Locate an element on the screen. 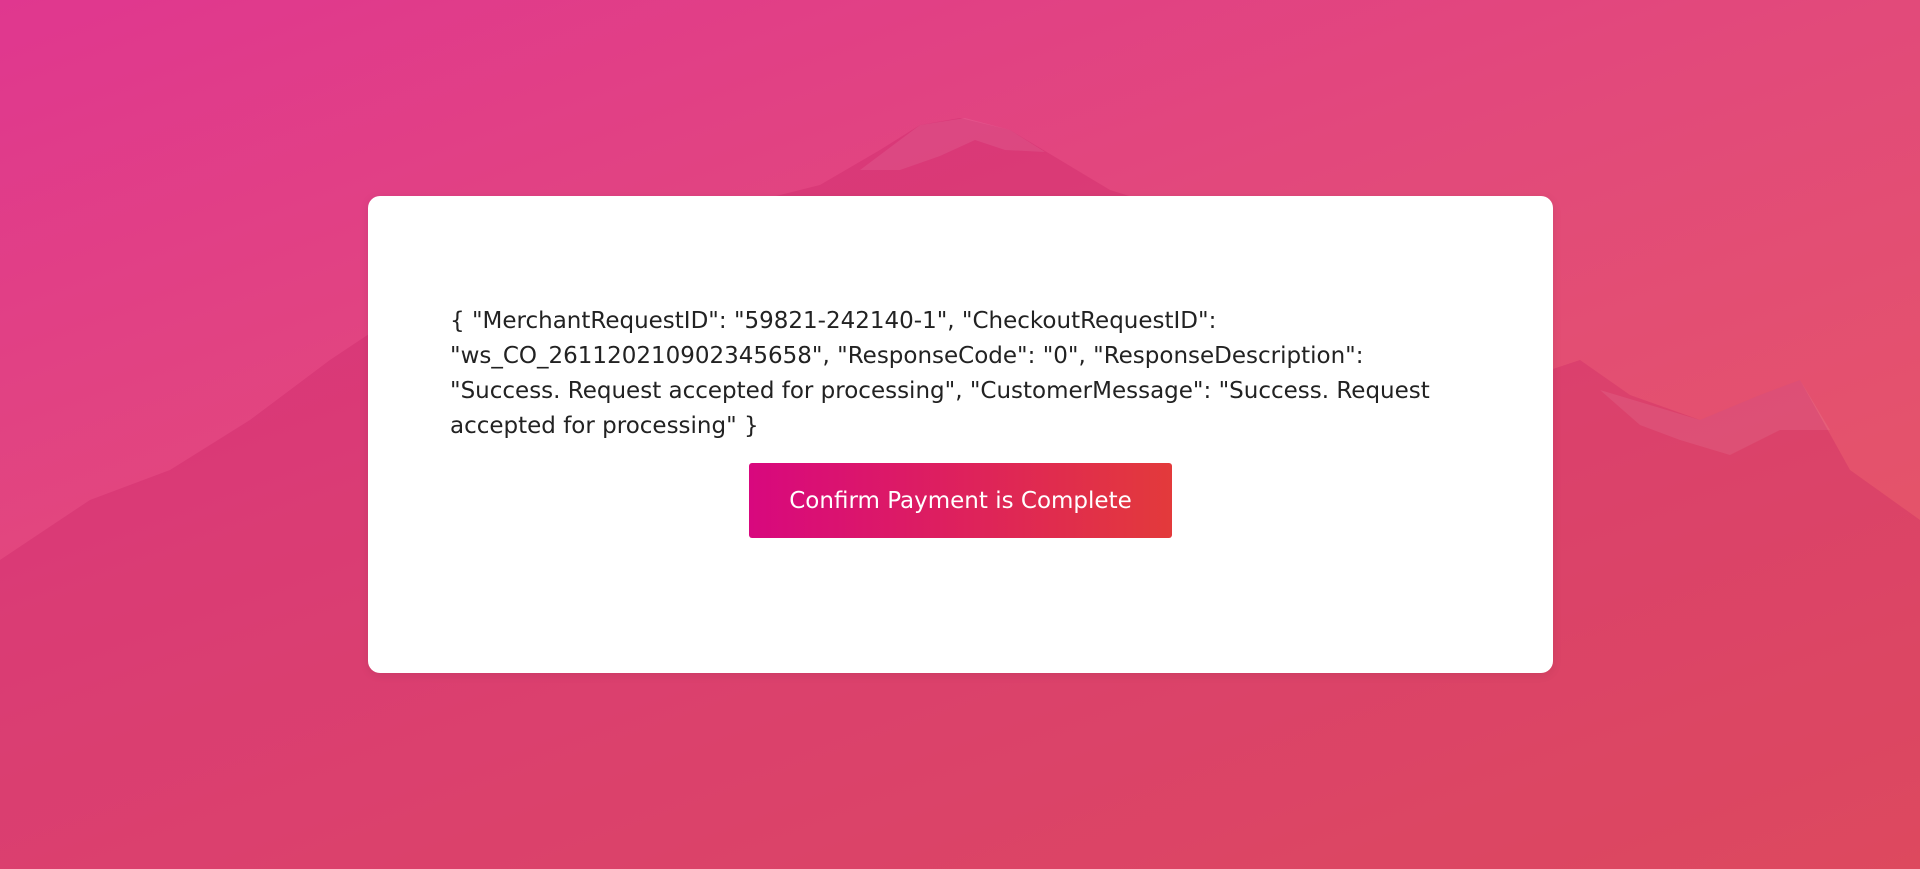 The image size is (1920, 869). confirm-payment-button: Confirm Payment is Complete is located at coordinates (960, 500).